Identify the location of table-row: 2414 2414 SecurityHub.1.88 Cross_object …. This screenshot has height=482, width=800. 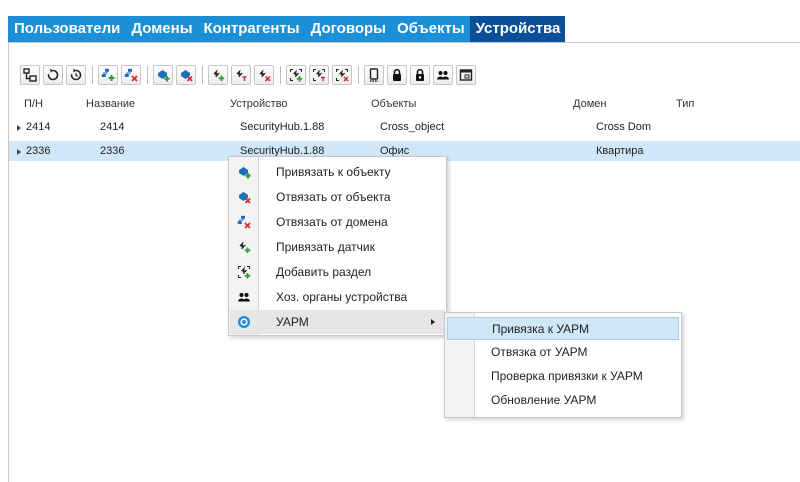
(404, 127).